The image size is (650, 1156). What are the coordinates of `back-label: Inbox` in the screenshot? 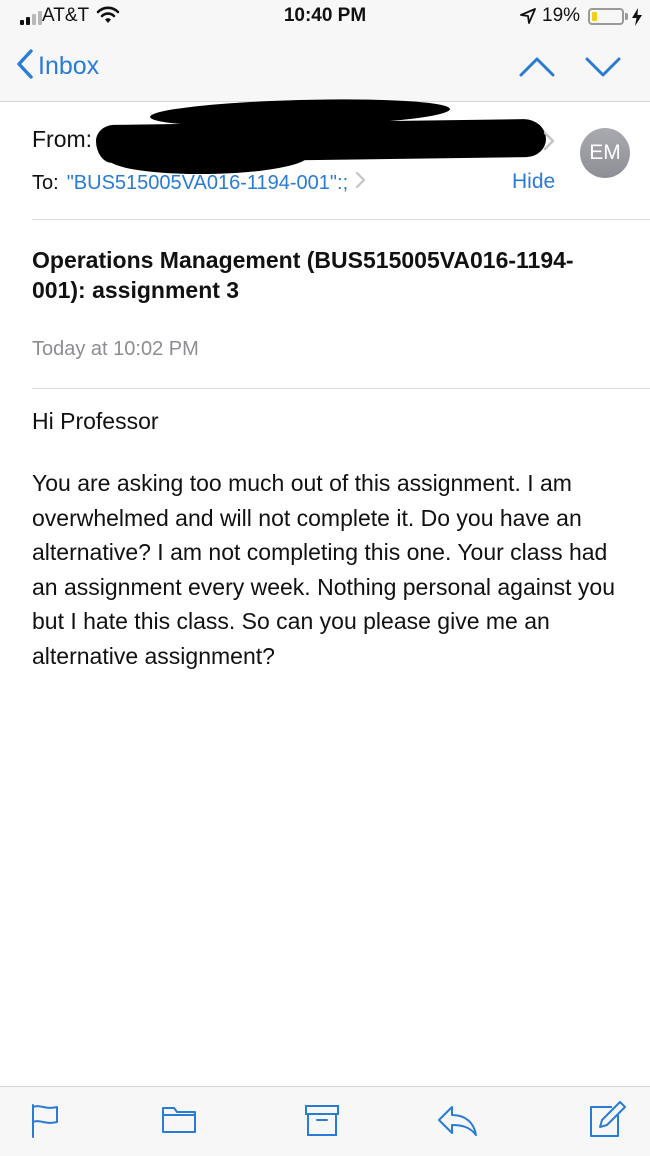 It's located at (69, 65).